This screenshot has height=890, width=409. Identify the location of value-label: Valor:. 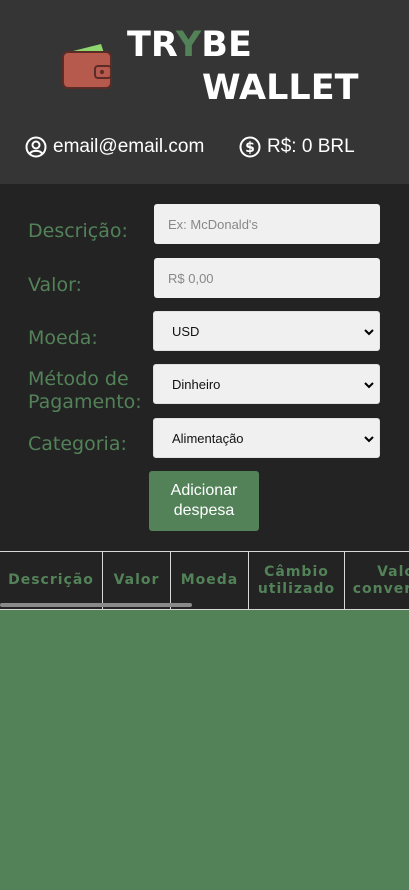
(55, 285).